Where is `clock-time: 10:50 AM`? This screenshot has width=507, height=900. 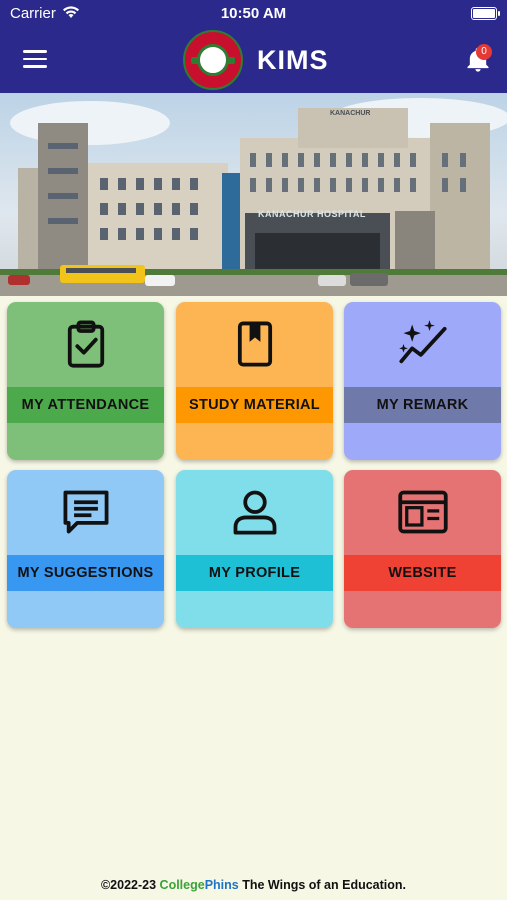 clock-time: 10:50 AM is located at coordinates (253, 13).